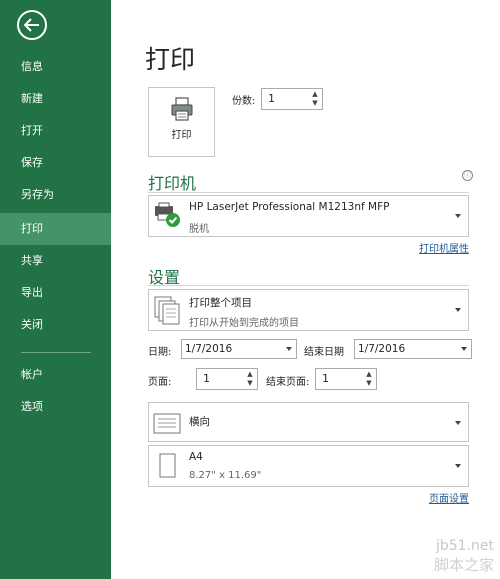 The height and width of the screenshot is (579, 500). Describe the element at coordinates (181, 135) in the screenshot. I see `print-button-label: 打印` at that location.